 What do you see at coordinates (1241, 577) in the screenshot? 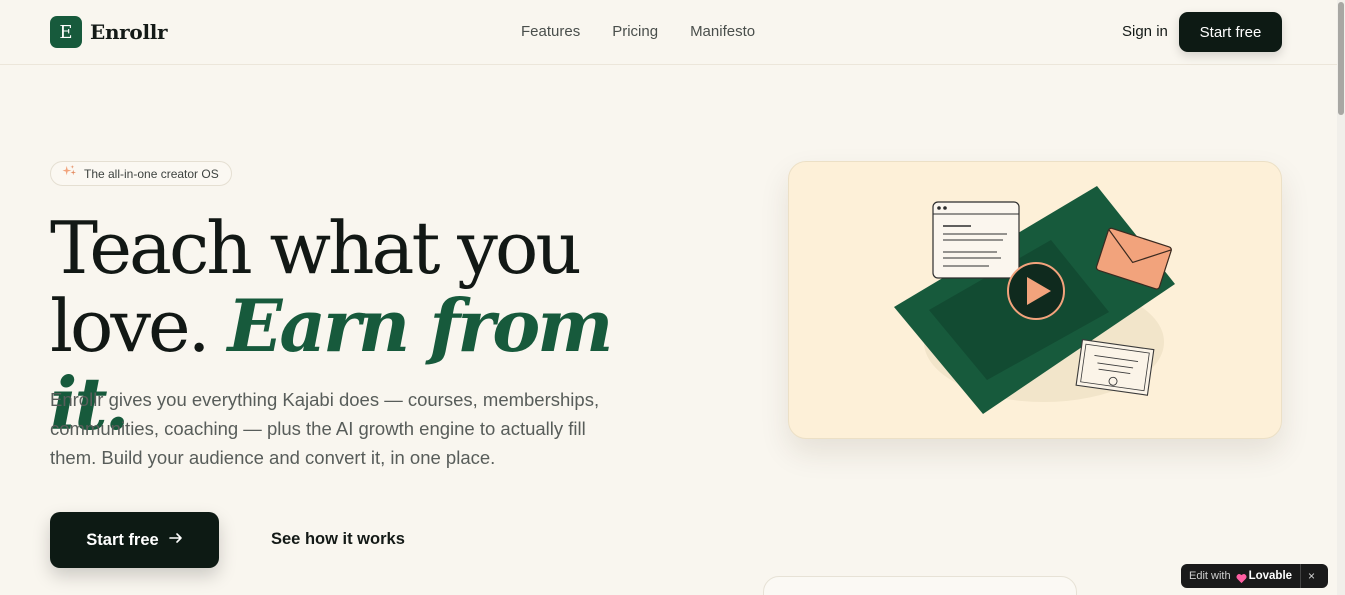
I see `heart-icon` at bounding box center [1241, 577].